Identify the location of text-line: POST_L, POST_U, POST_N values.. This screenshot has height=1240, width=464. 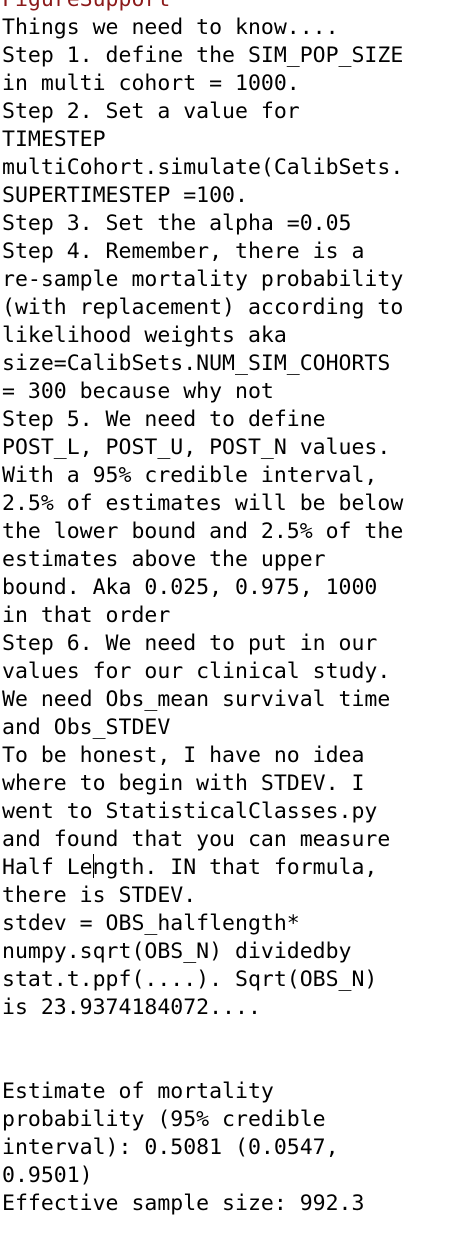
(196, 447).